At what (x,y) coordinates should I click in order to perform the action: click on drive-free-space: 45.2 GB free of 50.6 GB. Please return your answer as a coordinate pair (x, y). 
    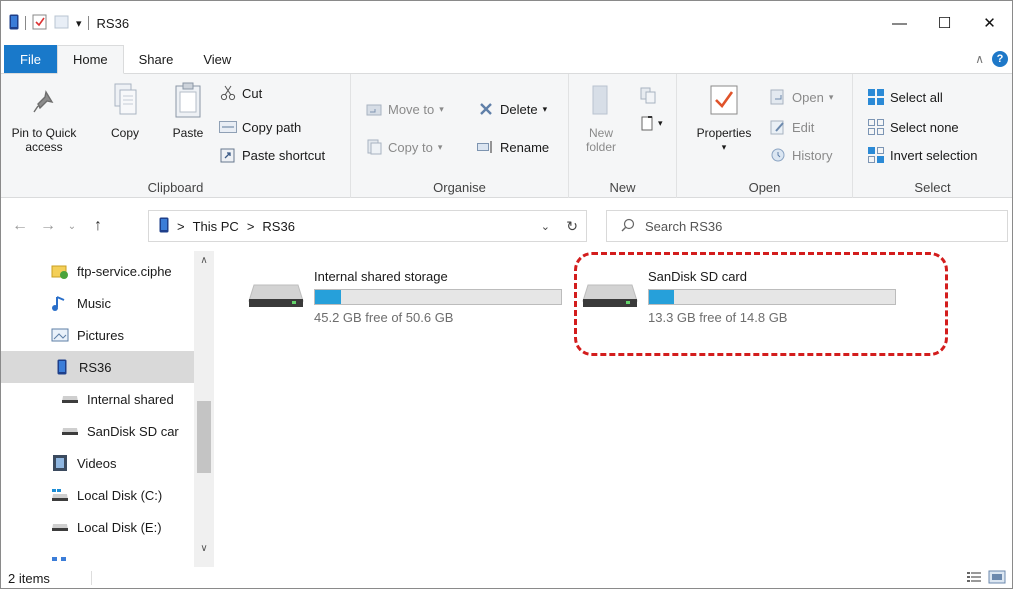
    Looking at the image, I should click on (384, 317).